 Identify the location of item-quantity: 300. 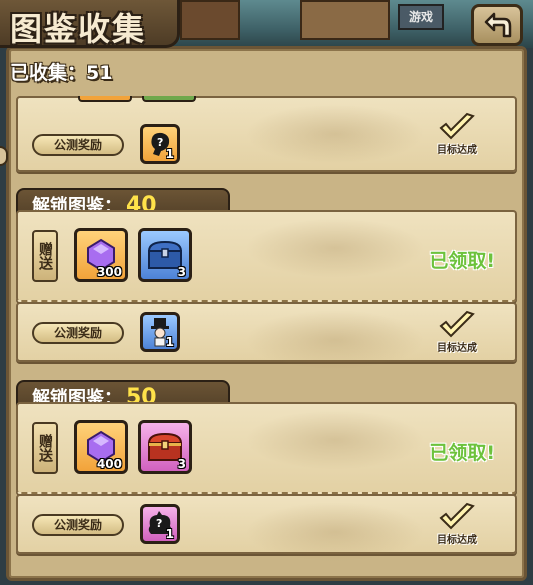
(109, 272).